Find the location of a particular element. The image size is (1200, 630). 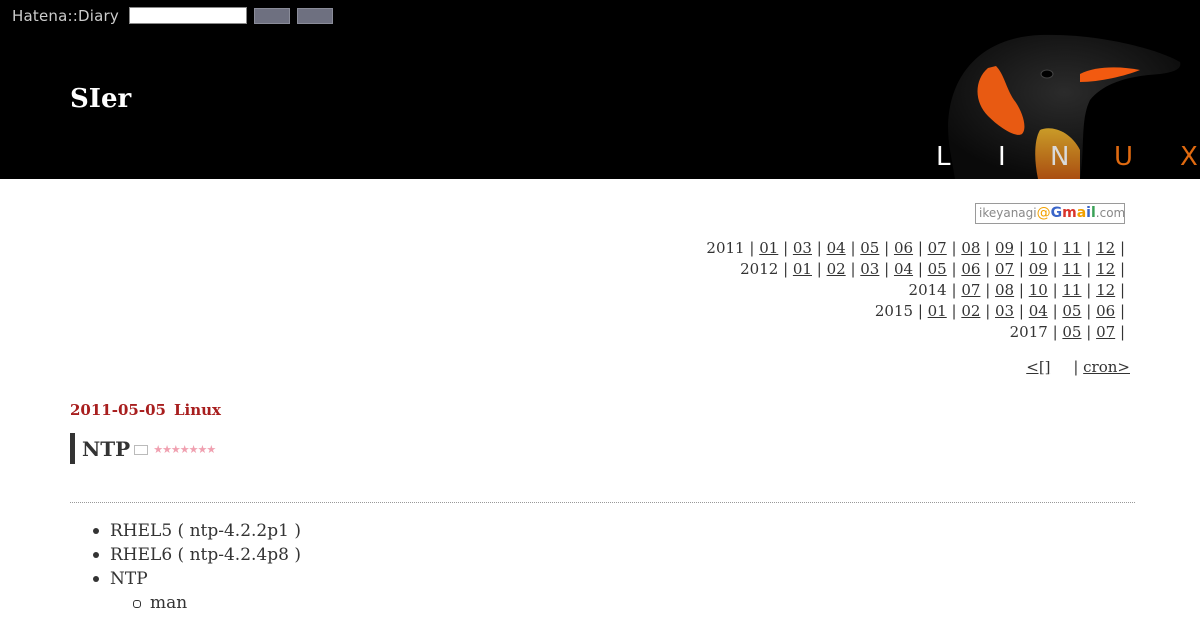

archive-year: 2017 is located at coordinates (1028, 332).